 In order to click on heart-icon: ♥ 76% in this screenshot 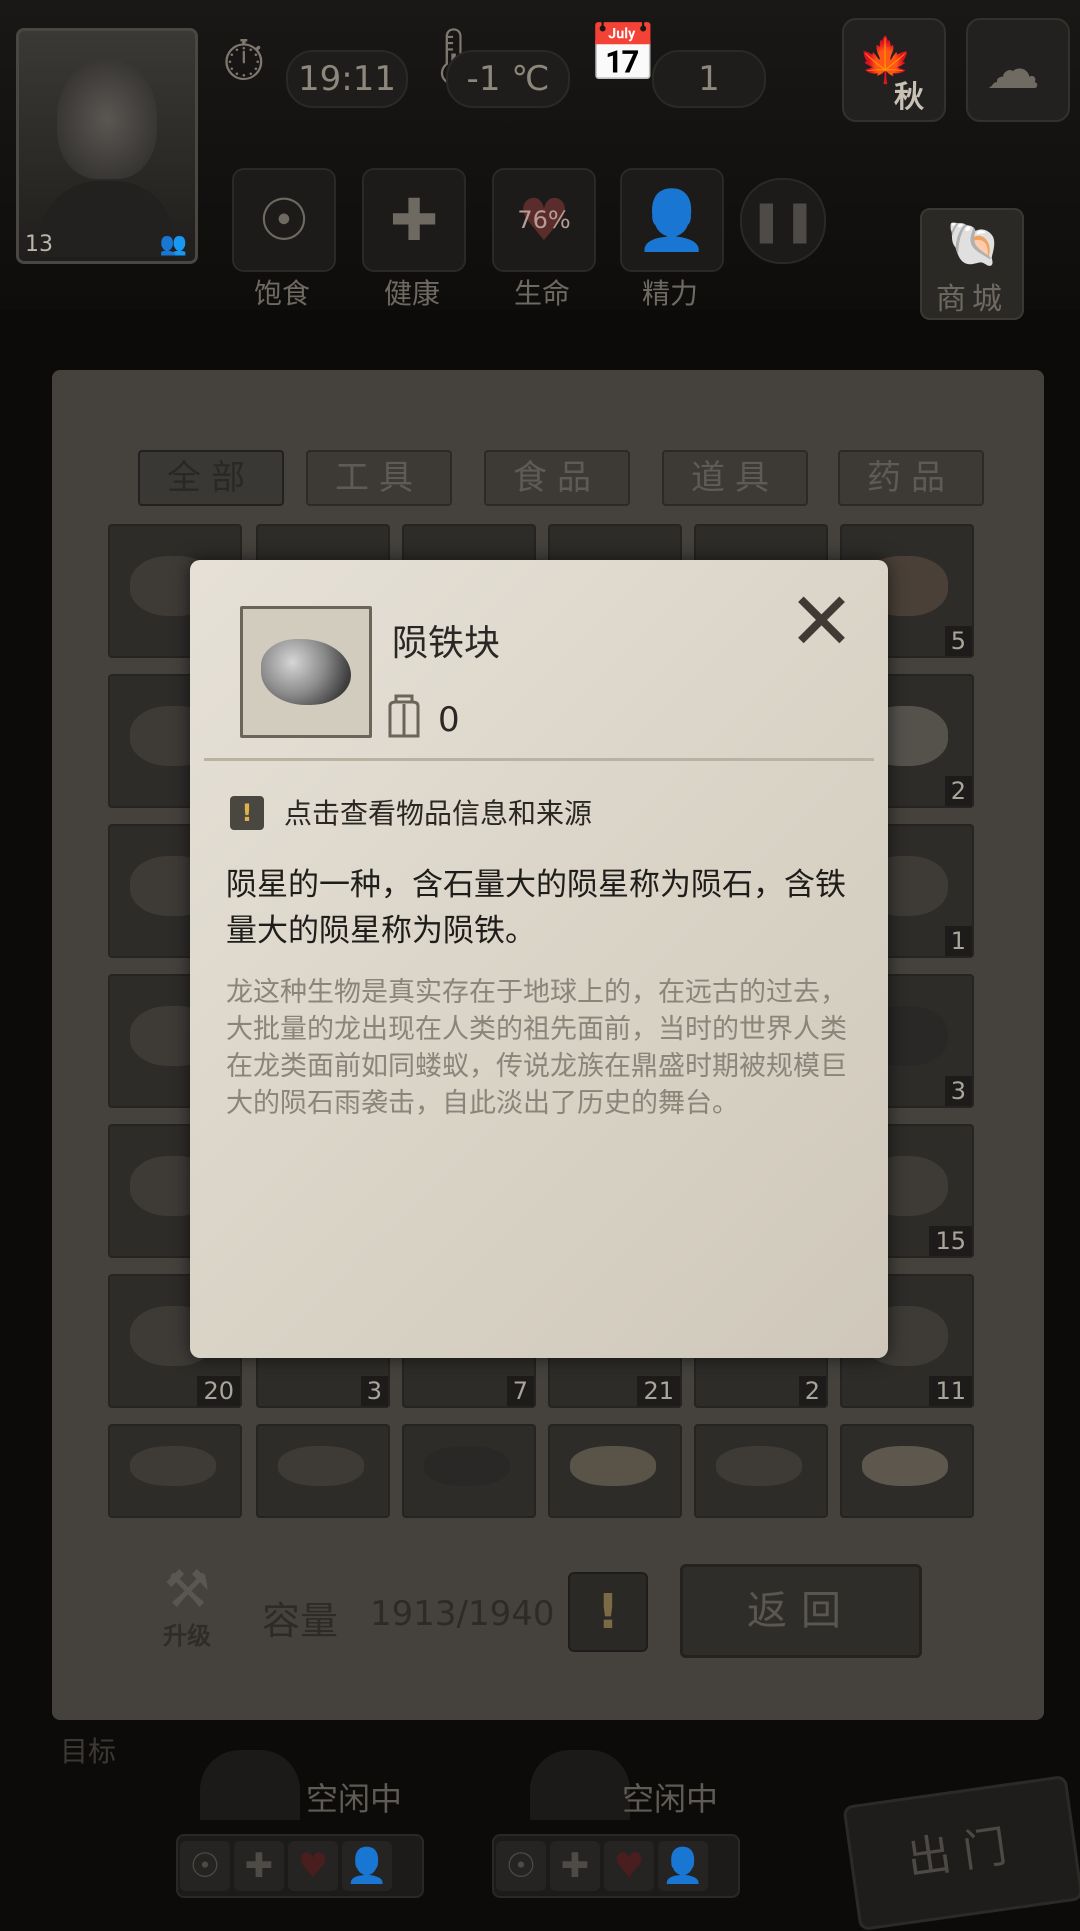, I will do `click(544, 220)`.